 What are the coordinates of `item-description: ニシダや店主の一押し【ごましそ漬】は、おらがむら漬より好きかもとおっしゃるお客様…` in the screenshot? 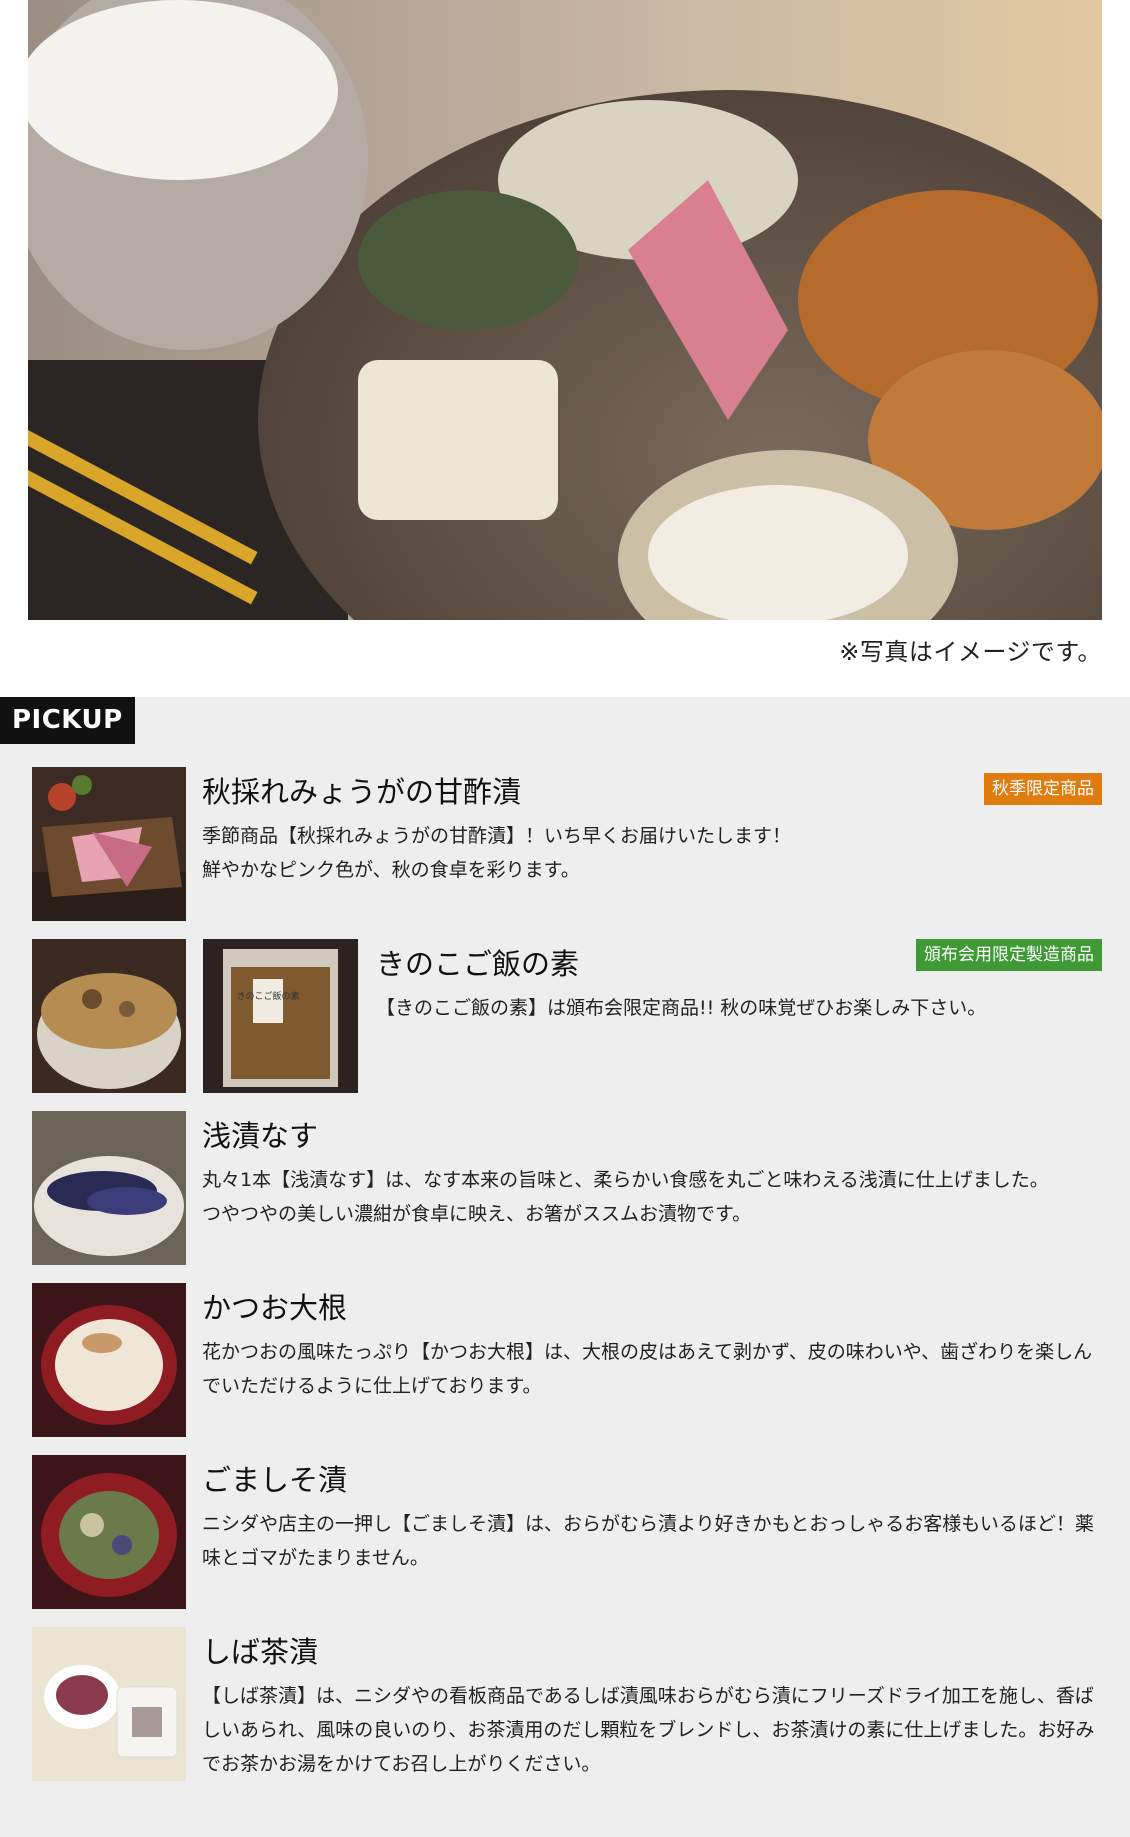 It's located at (648, 1541).